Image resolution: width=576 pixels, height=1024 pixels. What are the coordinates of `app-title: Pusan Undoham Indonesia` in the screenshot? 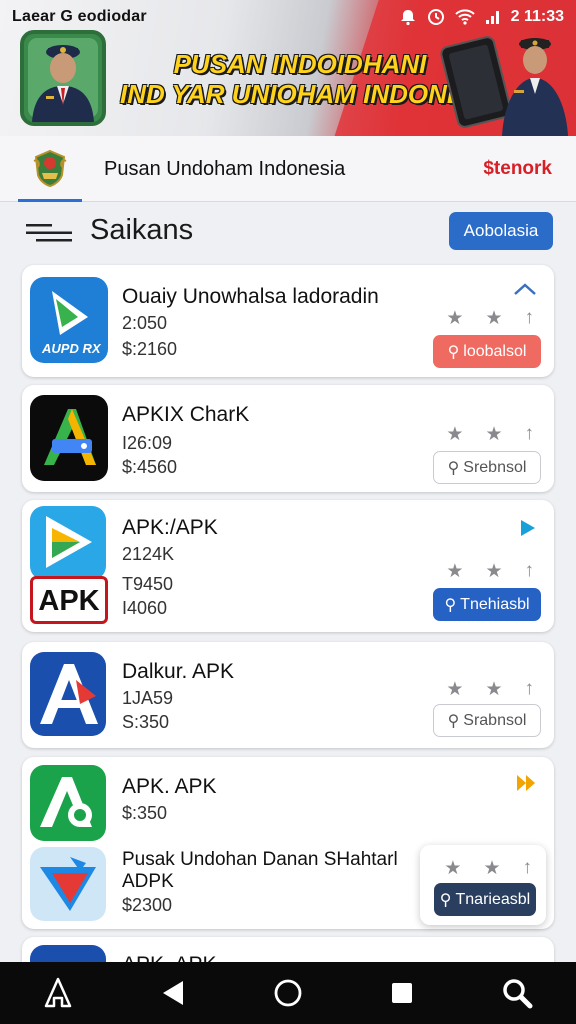 It's located at (225, 169).